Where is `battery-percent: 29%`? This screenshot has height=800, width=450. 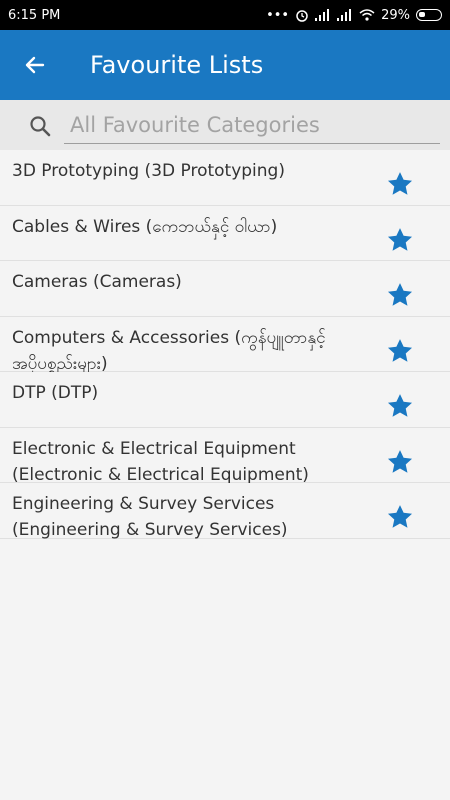
battery-percent: 29% is located at coordinates (395, 15).